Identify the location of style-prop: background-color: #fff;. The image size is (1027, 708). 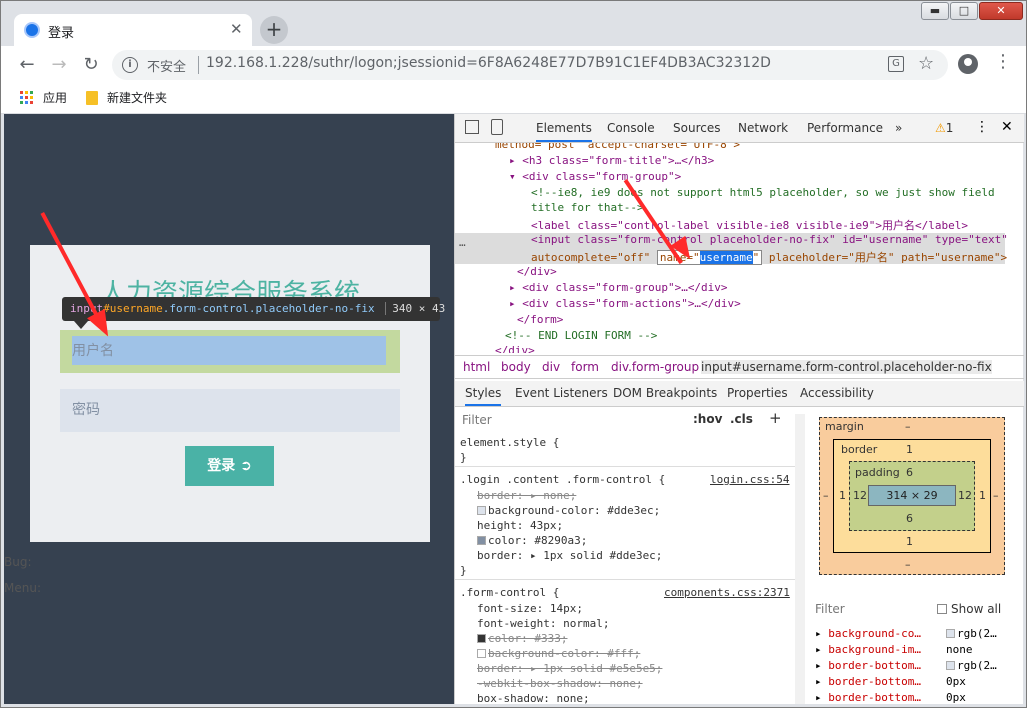
(558, 653).